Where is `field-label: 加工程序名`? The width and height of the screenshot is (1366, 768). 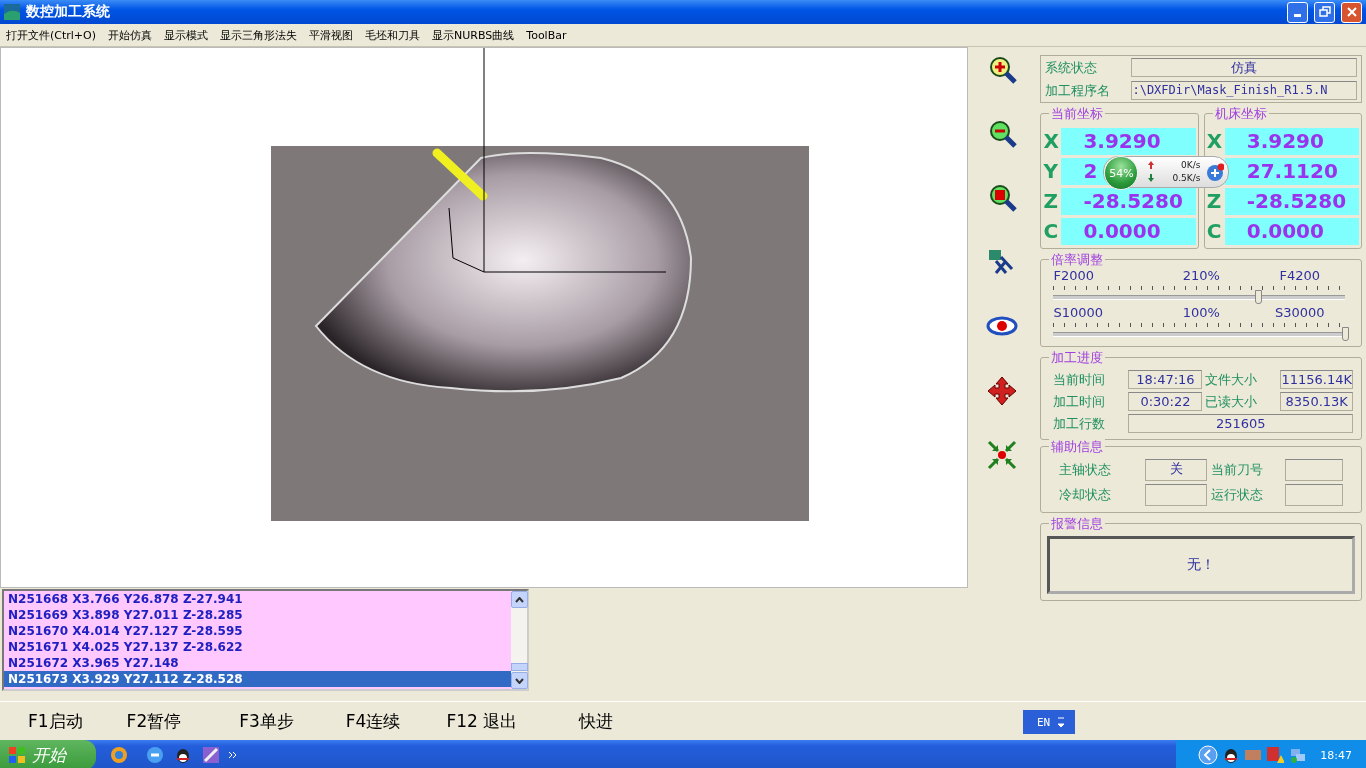
field-label: 加工程序名 is located at coordinates (1078, 90).